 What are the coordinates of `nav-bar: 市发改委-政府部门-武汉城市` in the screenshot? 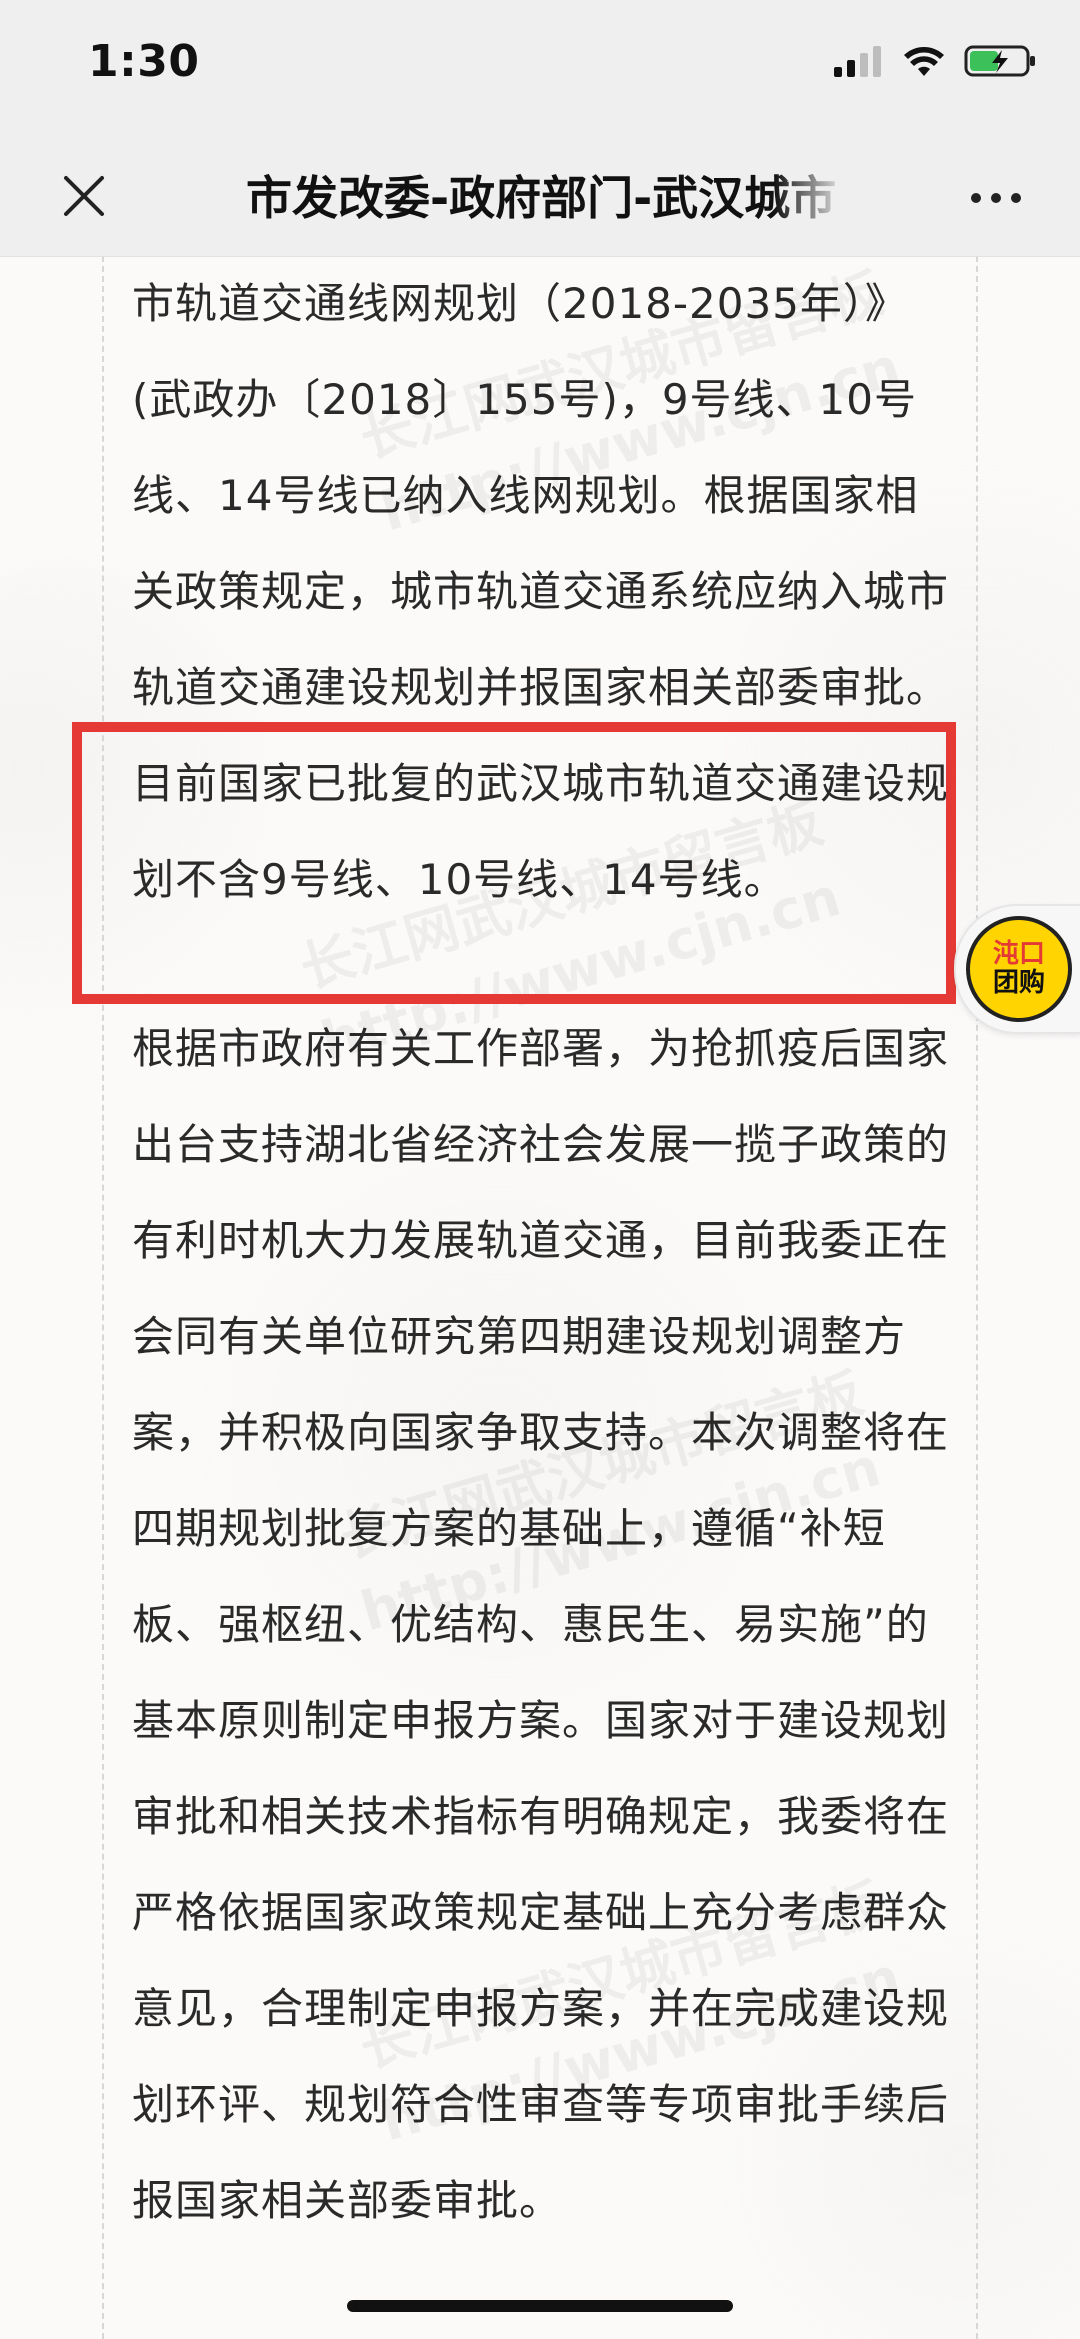 It's located at (540, 198).